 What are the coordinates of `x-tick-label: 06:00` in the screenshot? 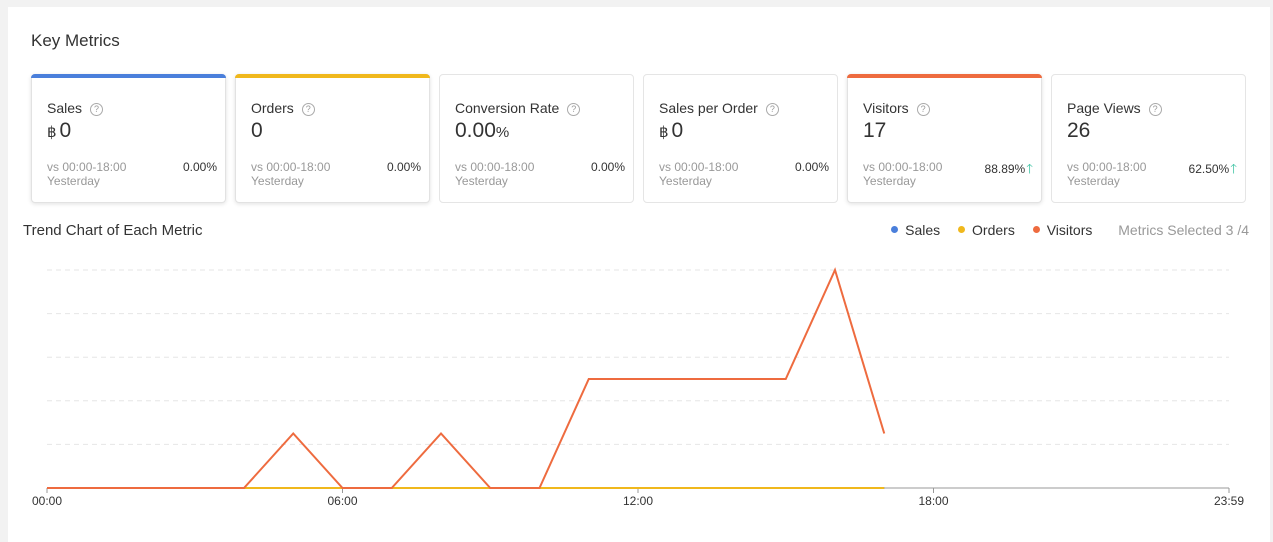 It's located at (342, 501).